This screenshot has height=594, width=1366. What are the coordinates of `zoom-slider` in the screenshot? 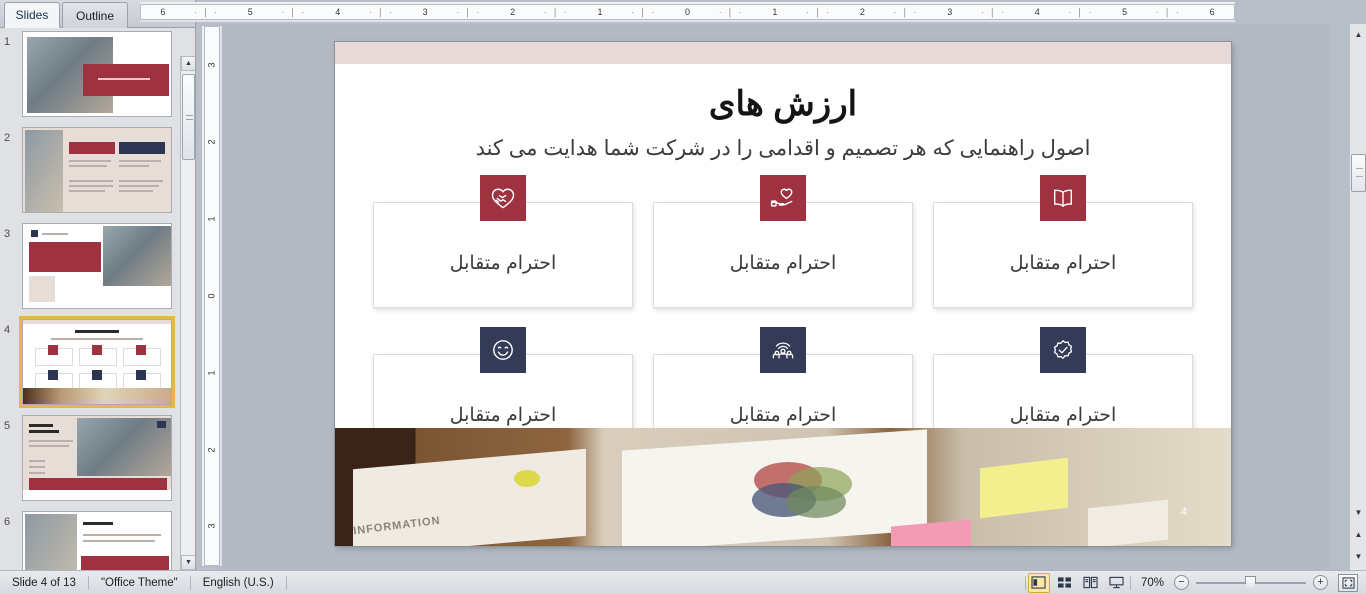 It's located at (1251, 582).